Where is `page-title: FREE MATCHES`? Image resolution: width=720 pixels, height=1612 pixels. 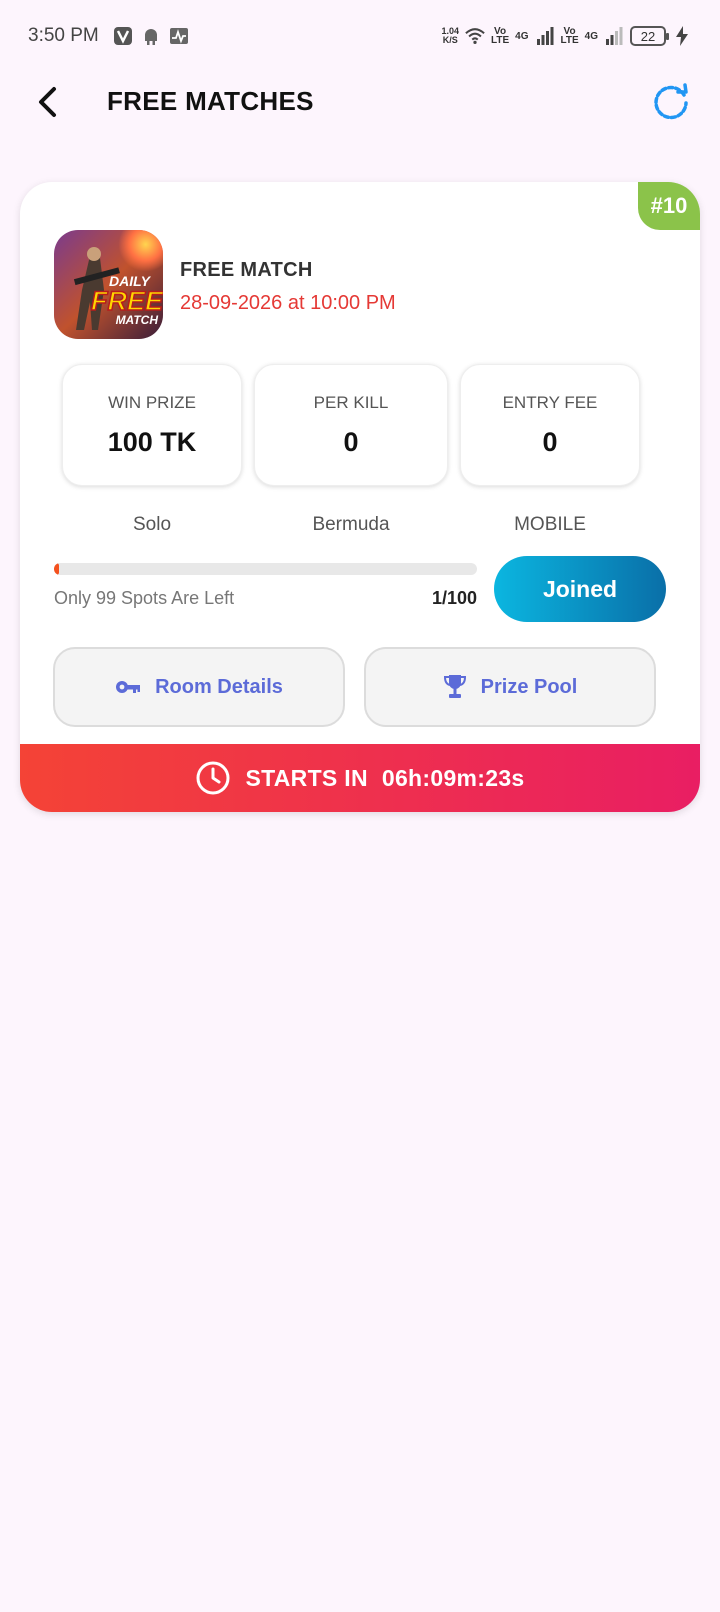 page-title: FREE MATCHES is located at coordinates (210, 101).